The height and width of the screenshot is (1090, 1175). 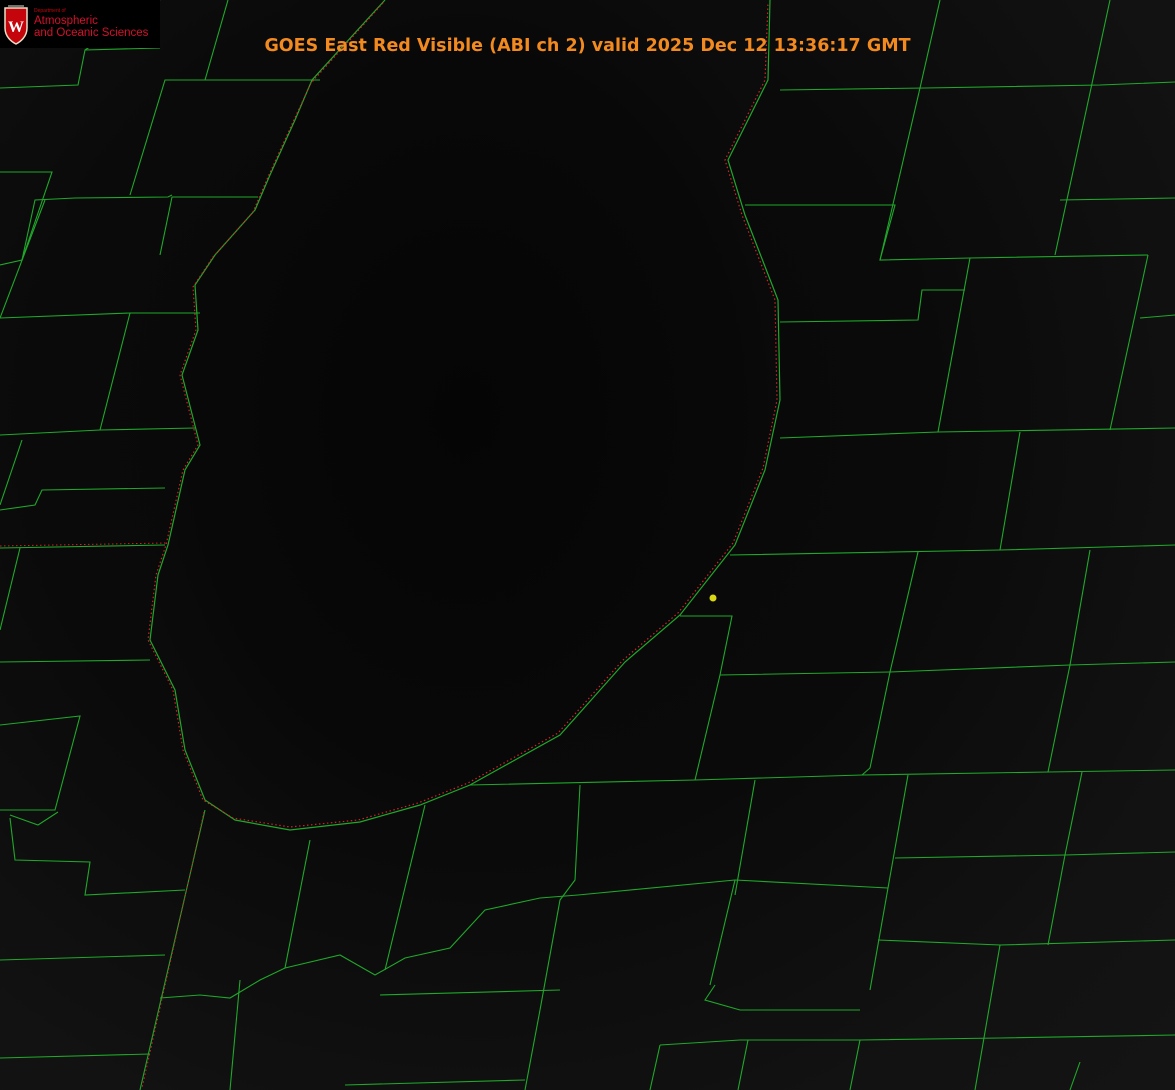 I want to click on station-dot-icon, so click(x=713, y=598).